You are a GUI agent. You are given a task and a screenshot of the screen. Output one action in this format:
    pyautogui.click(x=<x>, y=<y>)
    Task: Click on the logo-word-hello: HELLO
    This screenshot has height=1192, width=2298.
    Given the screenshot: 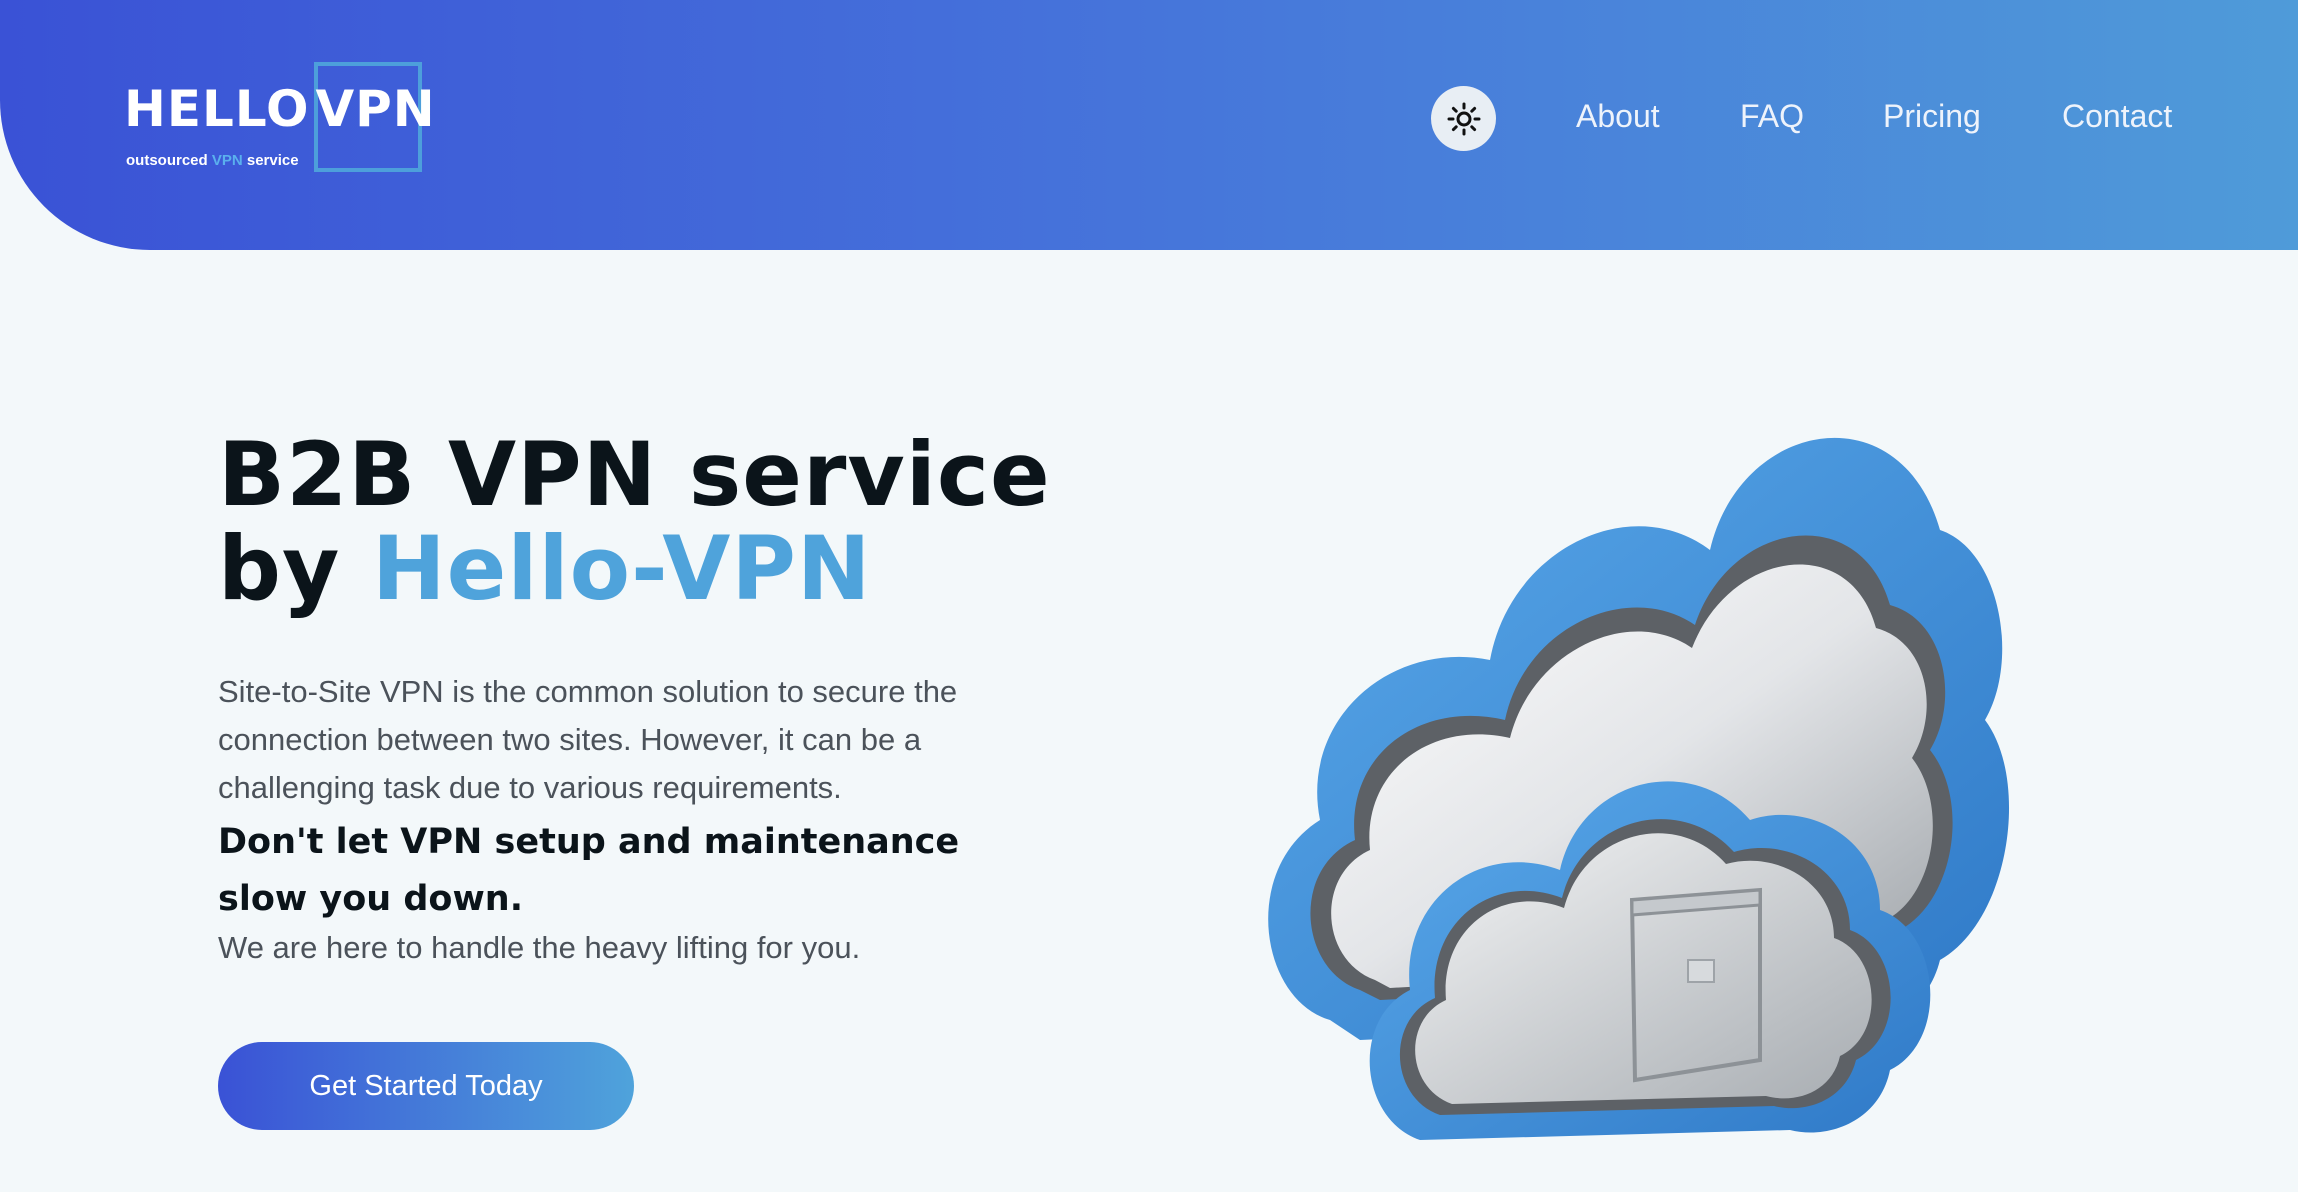 What is the action you would take?
    pyautogui.click(x=217, y=109)
    